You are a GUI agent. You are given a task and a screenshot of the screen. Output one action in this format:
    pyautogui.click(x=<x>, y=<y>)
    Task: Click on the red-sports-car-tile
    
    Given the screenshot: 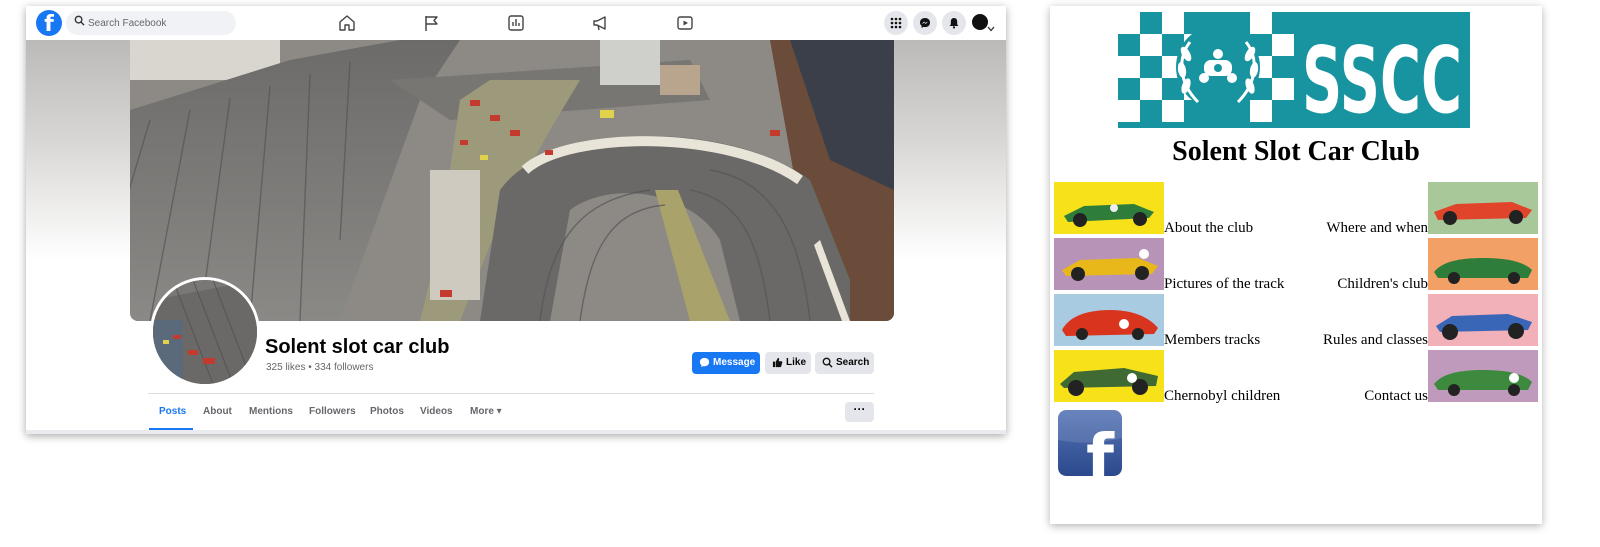 What is the action you would take?
    pyautogui.click(x=1109, y=320)
    